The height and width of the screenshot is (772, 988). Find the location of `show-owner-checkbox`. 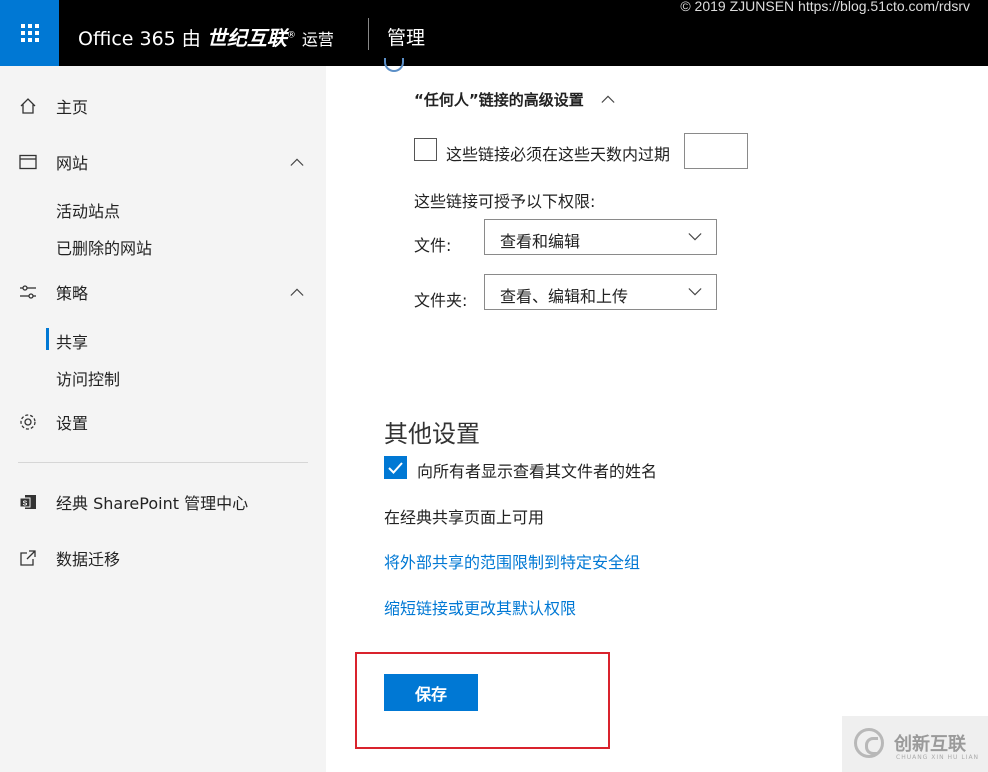

show-owner-checkbox is located at coordinates (395, 467).